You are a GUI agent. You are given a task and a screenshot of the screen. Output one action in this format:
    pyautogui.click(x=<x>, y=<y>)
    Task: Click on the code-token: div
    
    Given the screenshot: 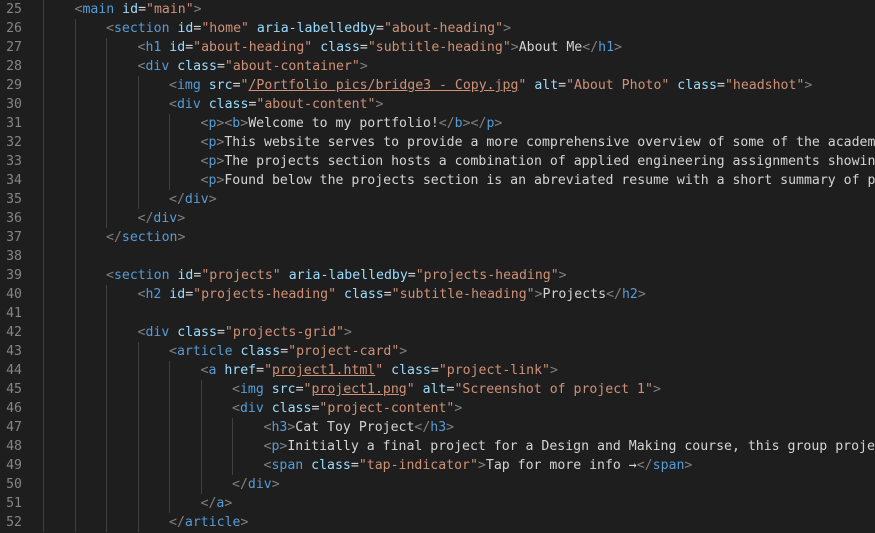 What is the action you would take?
    pyautogui.click(x=259, y=484)
    